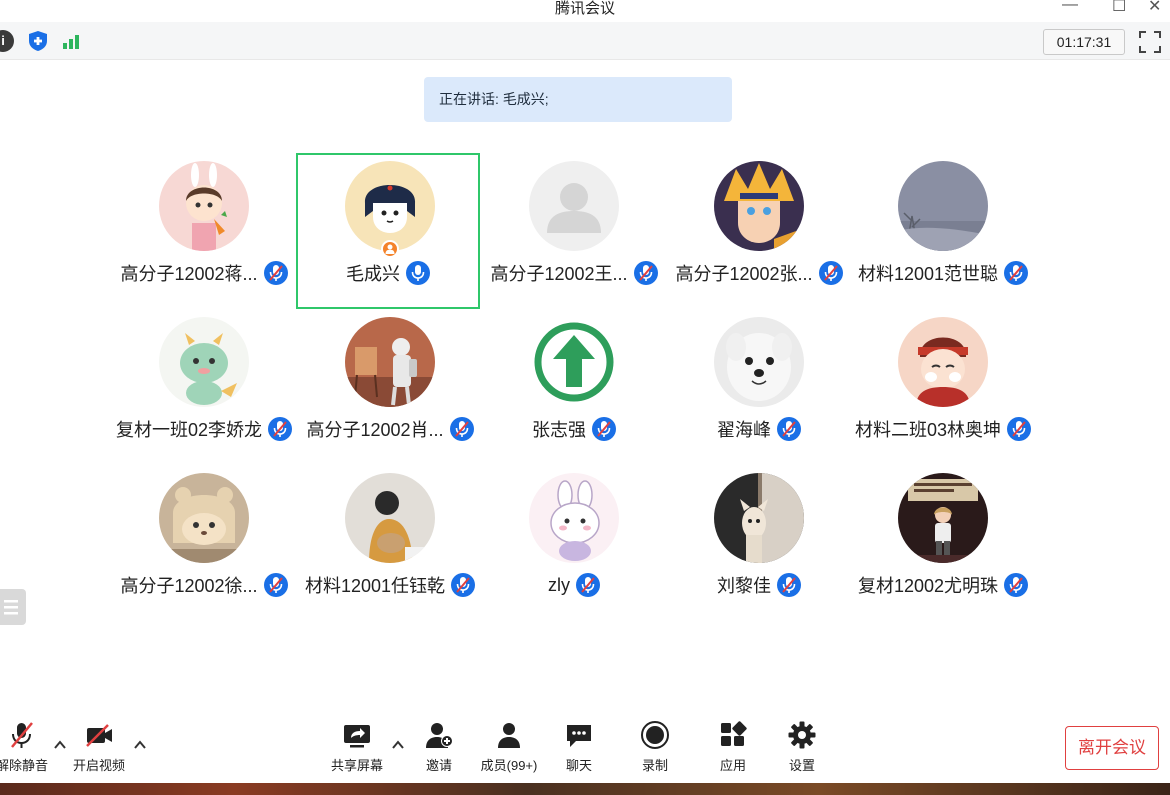  Describe the element at coordinates (801, 765) in the screenshot. I see `settings-label: 设置` at that location.